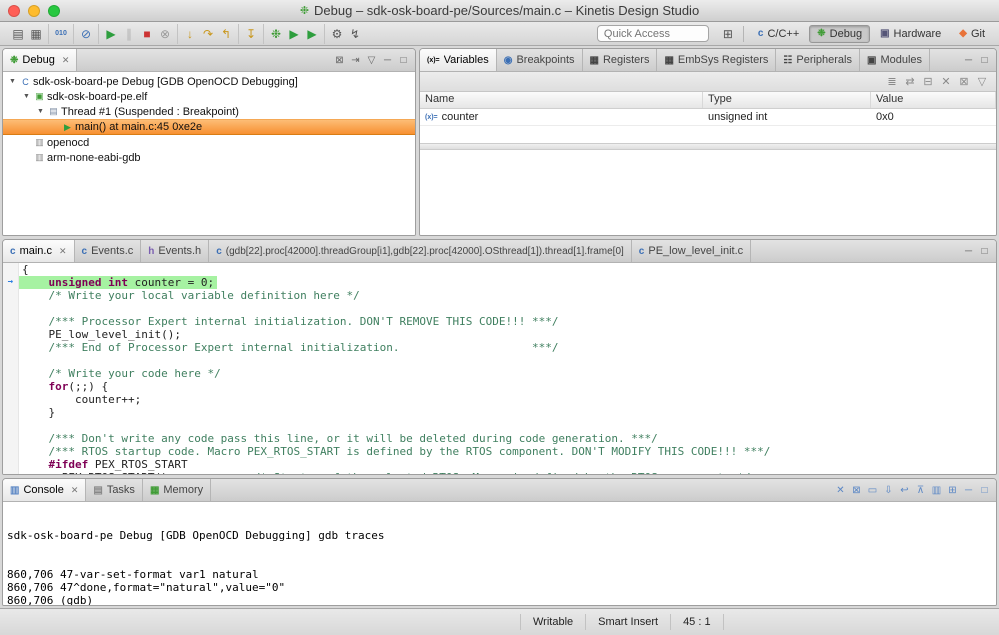 The image size is (999, 635). What do you see at coordinates (856, 490) in the screenshot?
I see `remove-all-launches-icon: ⊠` at bounding box center [856, 490].